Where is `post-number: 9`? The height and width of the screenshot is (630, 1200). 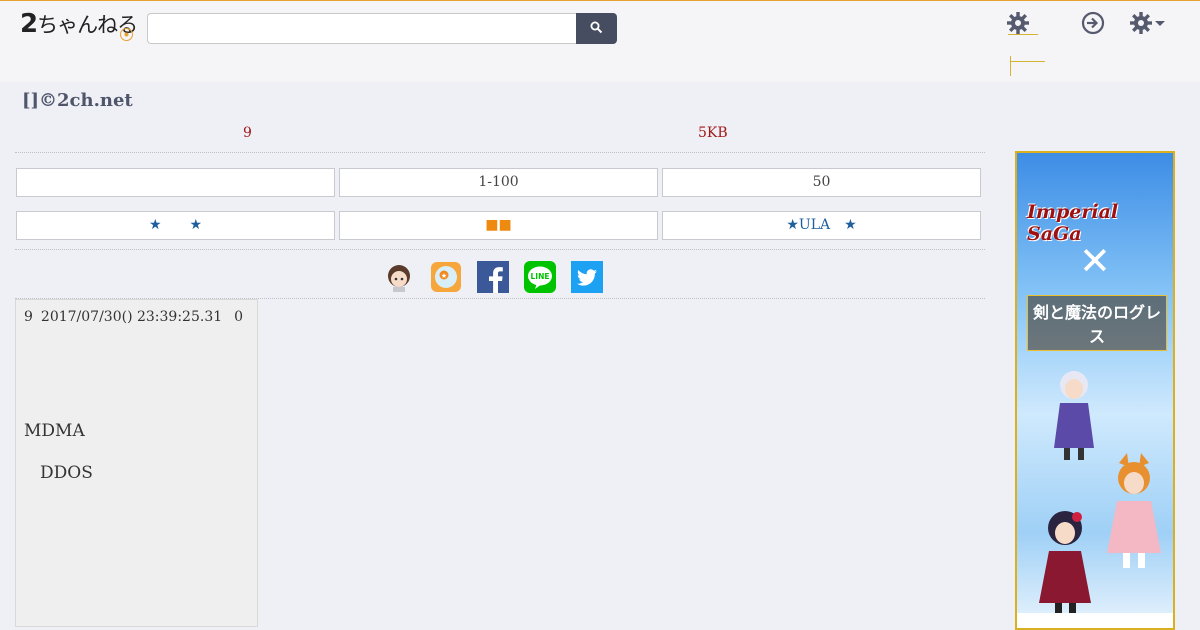 post-number: 9 is located at coordinates (28, 317).